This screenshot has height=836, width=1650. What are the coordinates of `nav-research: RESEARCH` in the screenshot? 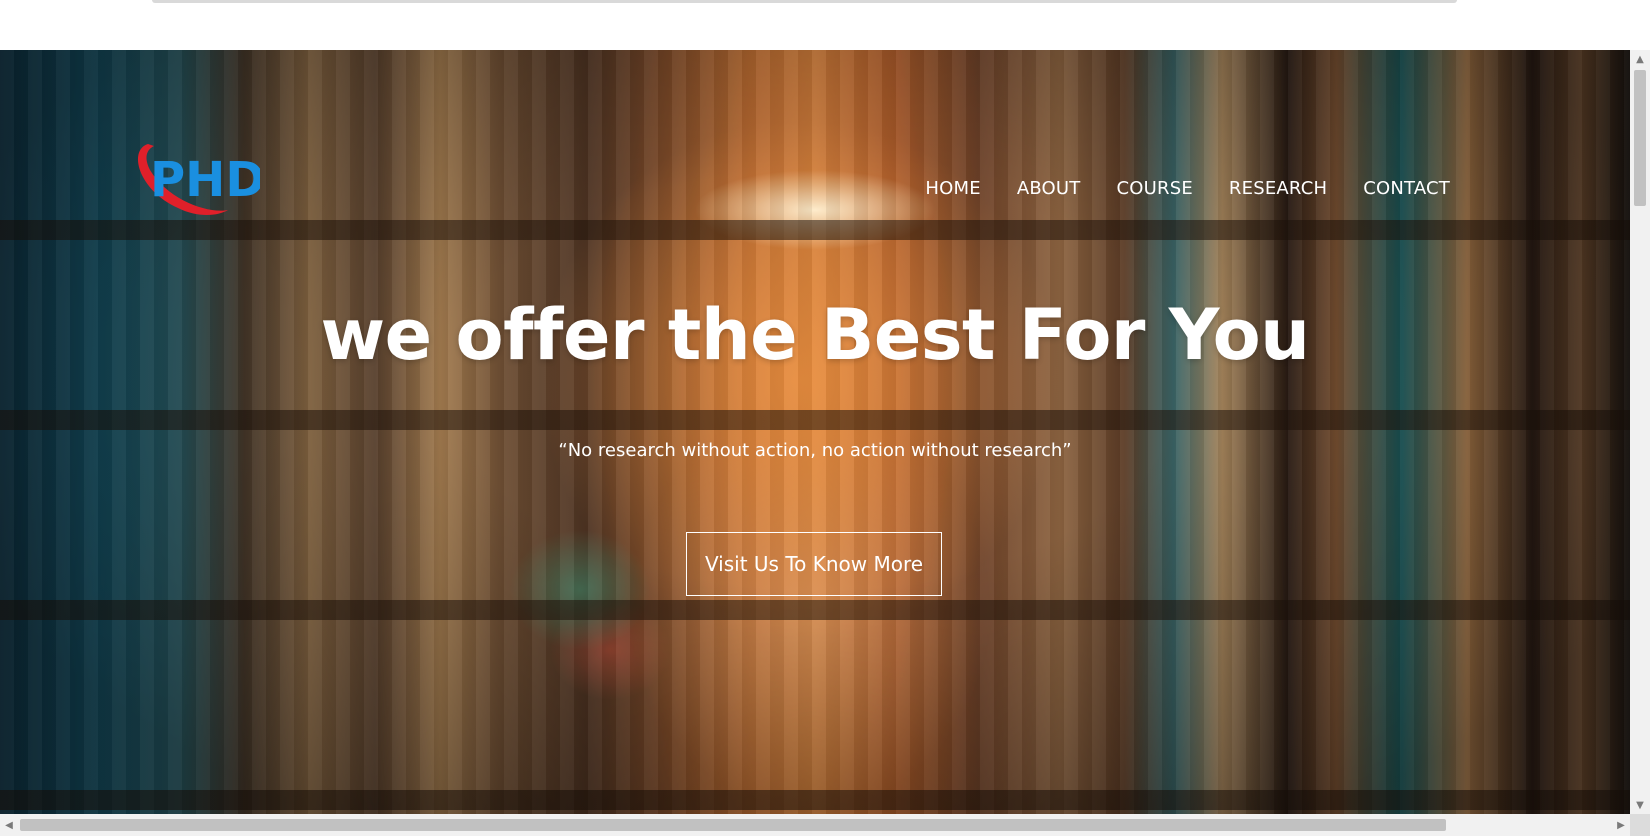 It's located at (1278, 188).